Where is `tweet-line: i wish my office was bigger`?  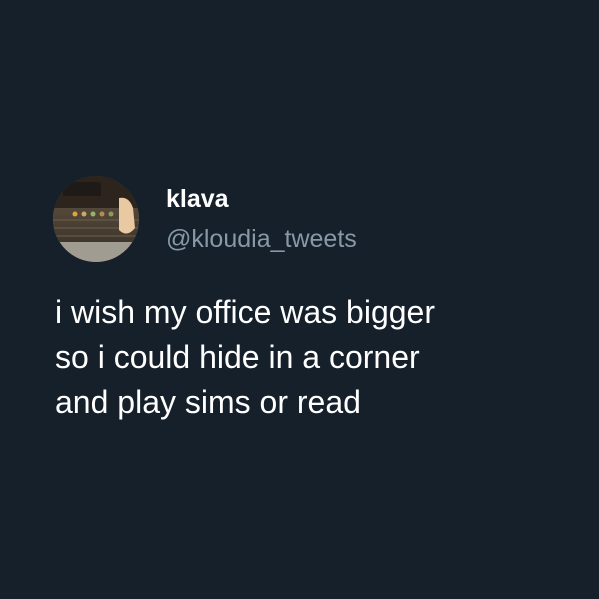
tweet-line: i wish my office was bigger is located at coordinates (245, 312).